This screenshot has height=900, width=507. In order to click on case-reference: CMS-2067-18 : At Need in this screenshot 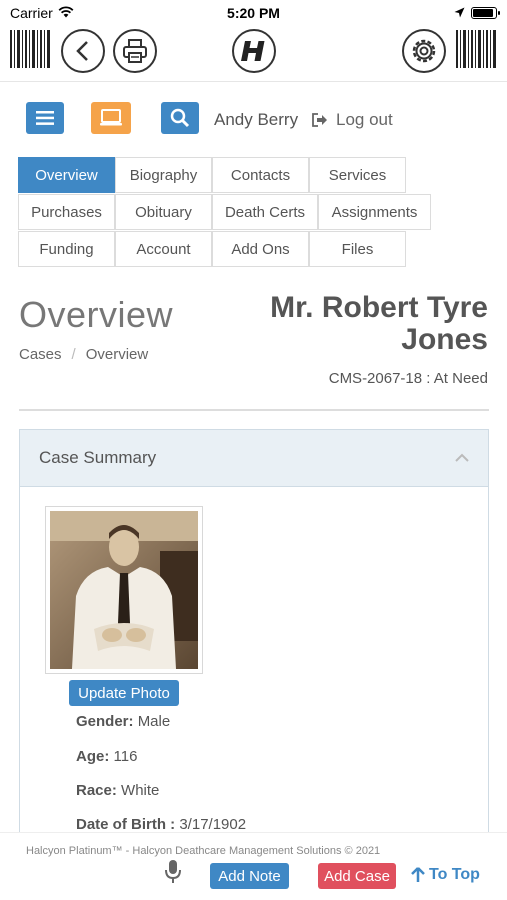, I will do `click(408, 378)`.